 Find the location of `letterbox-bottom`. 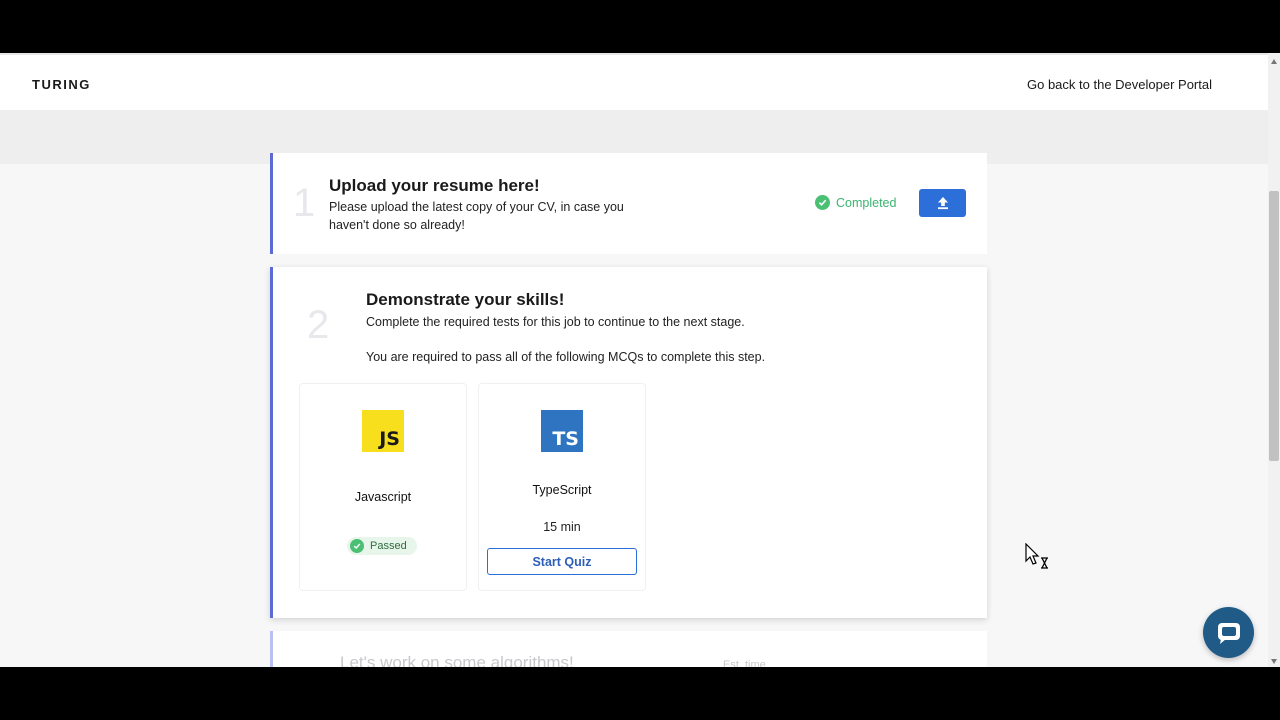

letterbox-bottom is located at coordinates (640, 693).